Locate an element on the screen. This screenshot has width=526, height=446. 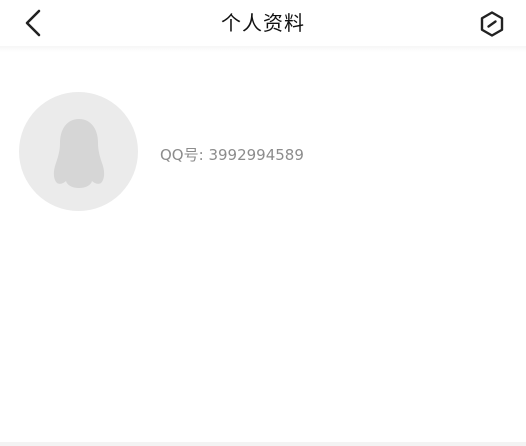
navigation-bar: 个人资料 is located at coordinates (263, 23).